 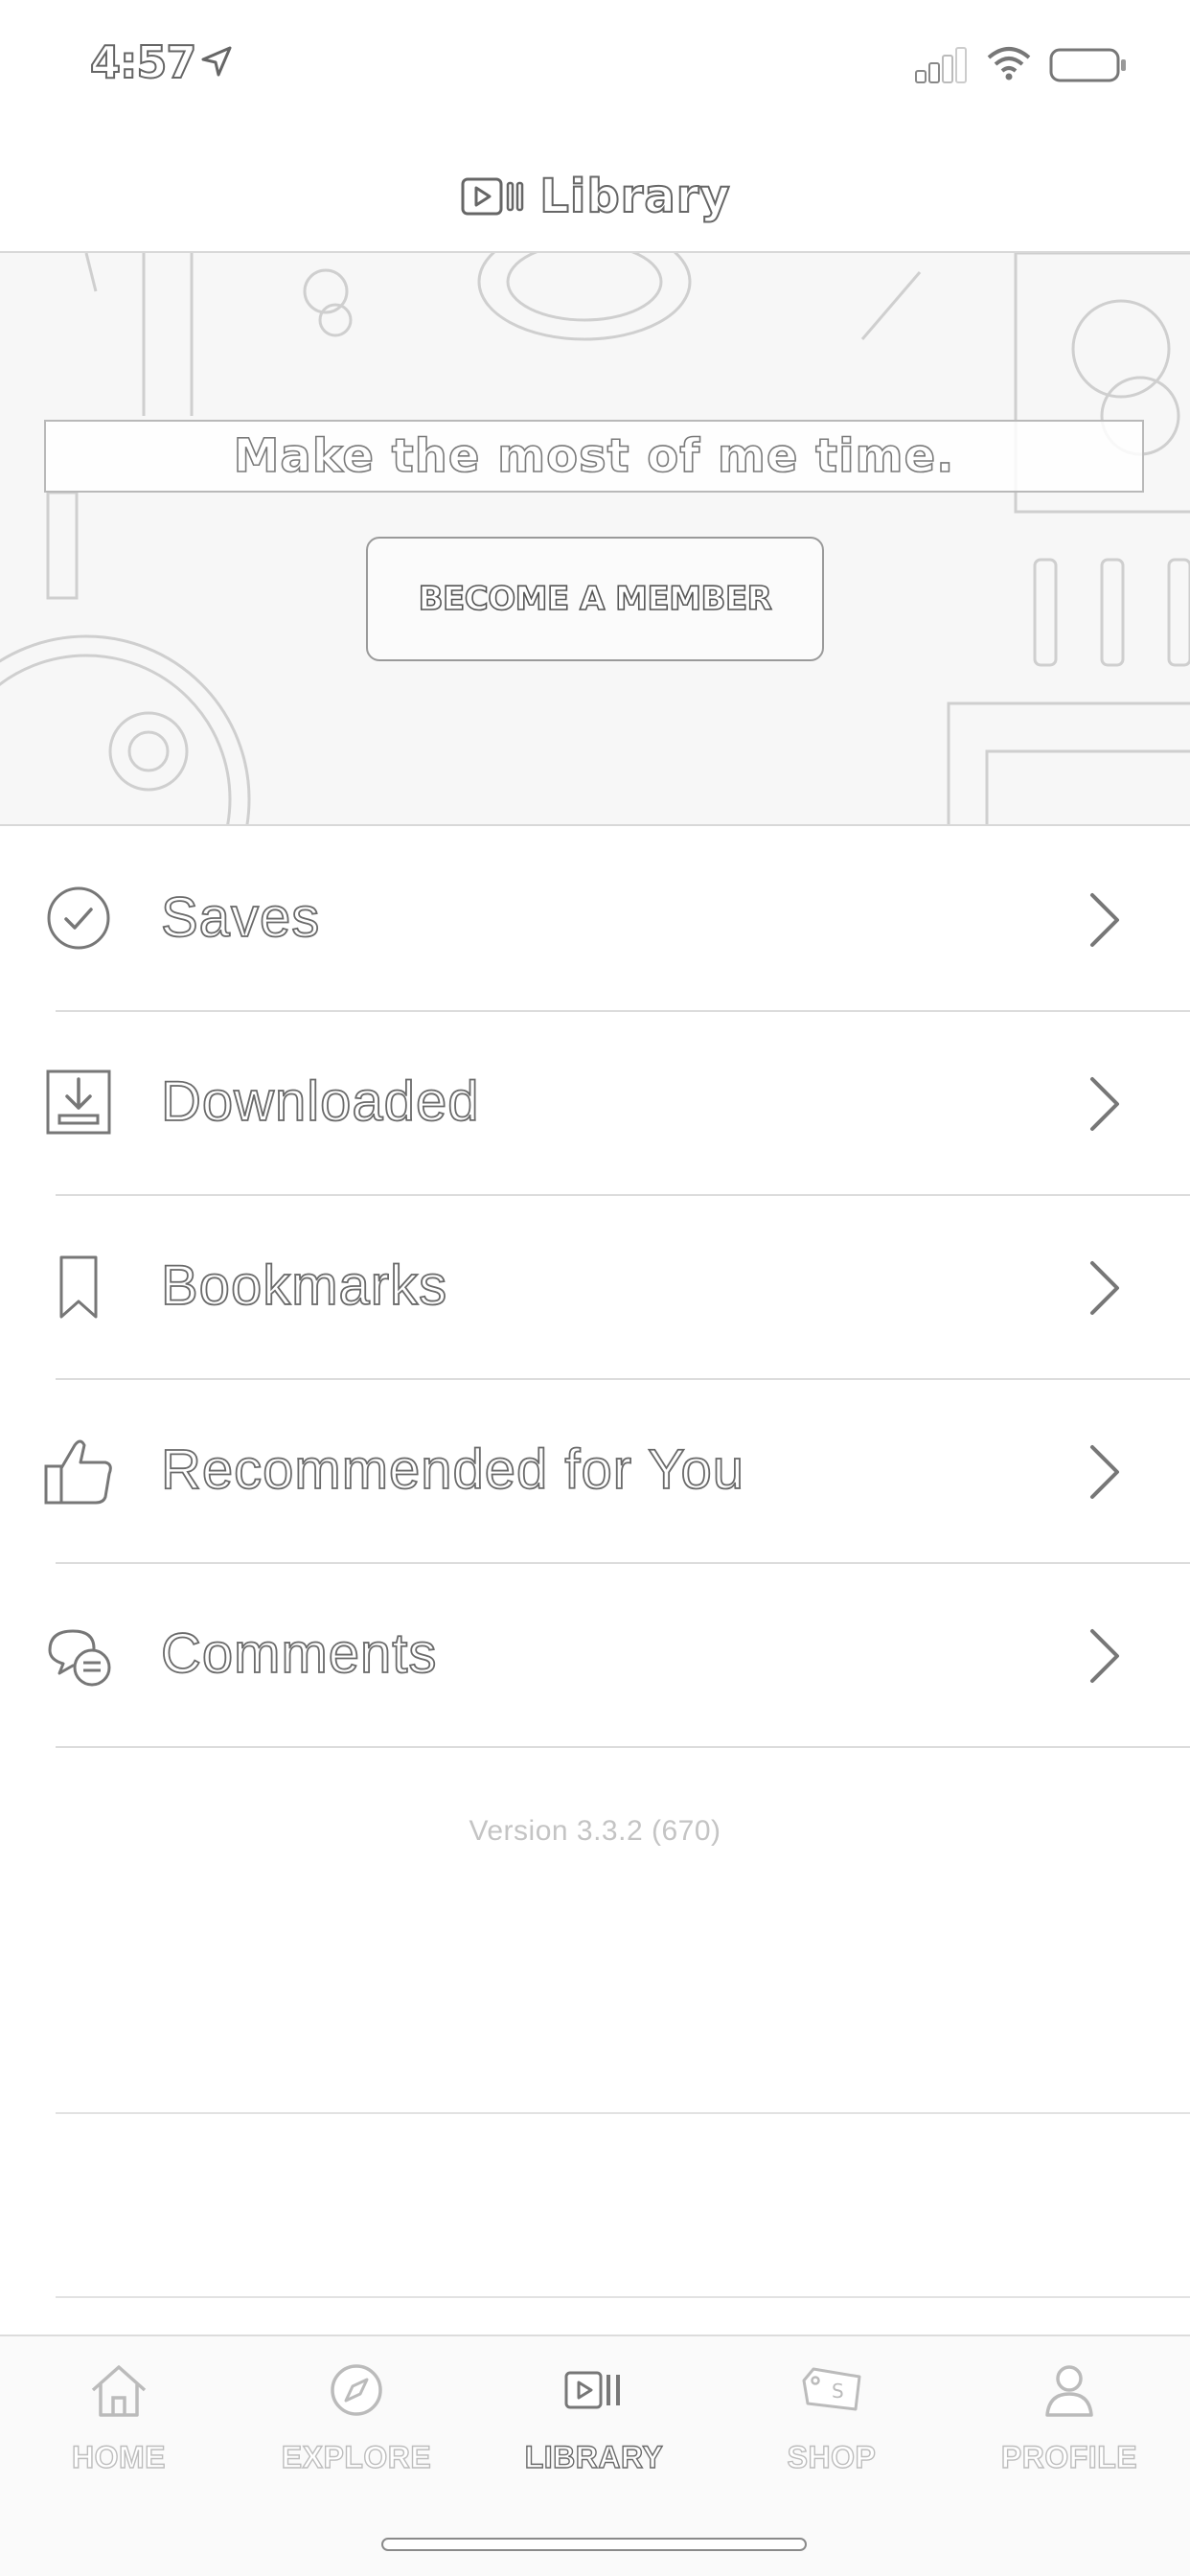 What do you see at coordinates (357, 2456) in the screenshot?
I see `tab-label: EXPLORE` at bounding box center [357, 2456].